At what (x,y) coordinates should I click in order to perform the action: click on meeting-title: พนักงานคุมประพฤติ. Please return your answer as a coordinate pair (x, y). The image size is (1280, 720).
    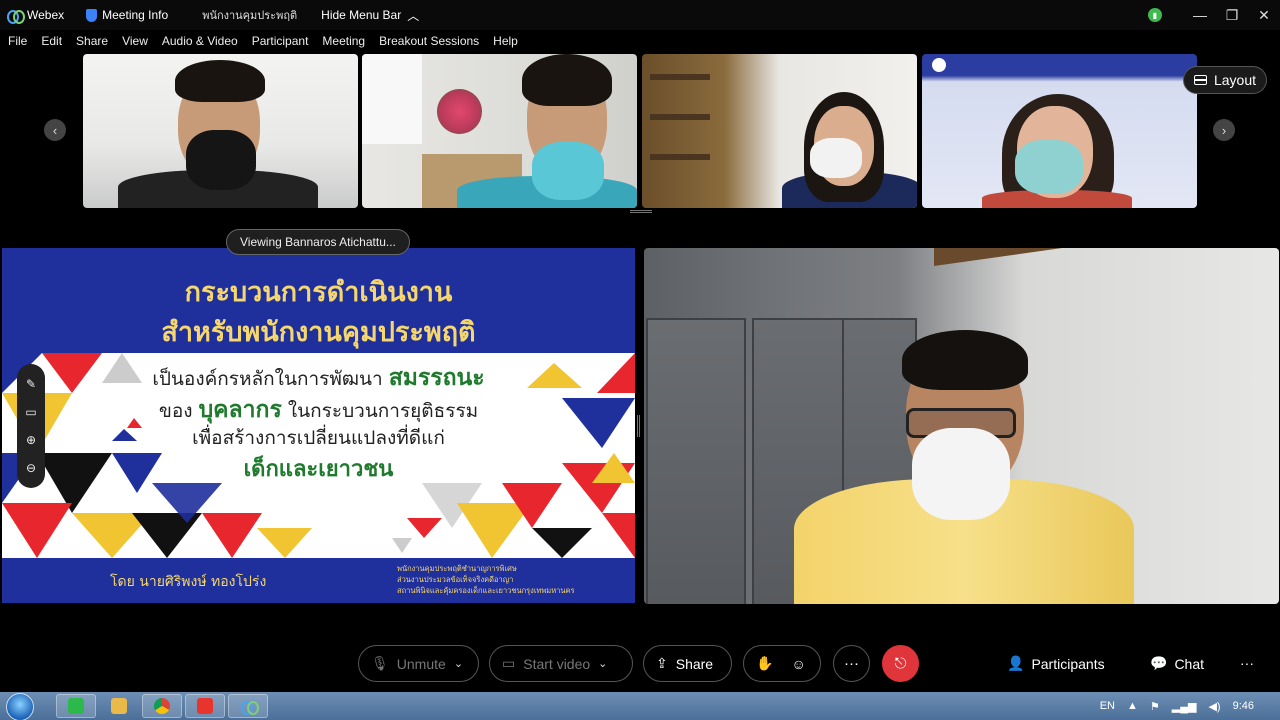
    Looking at the image, I should click on (250, 16).